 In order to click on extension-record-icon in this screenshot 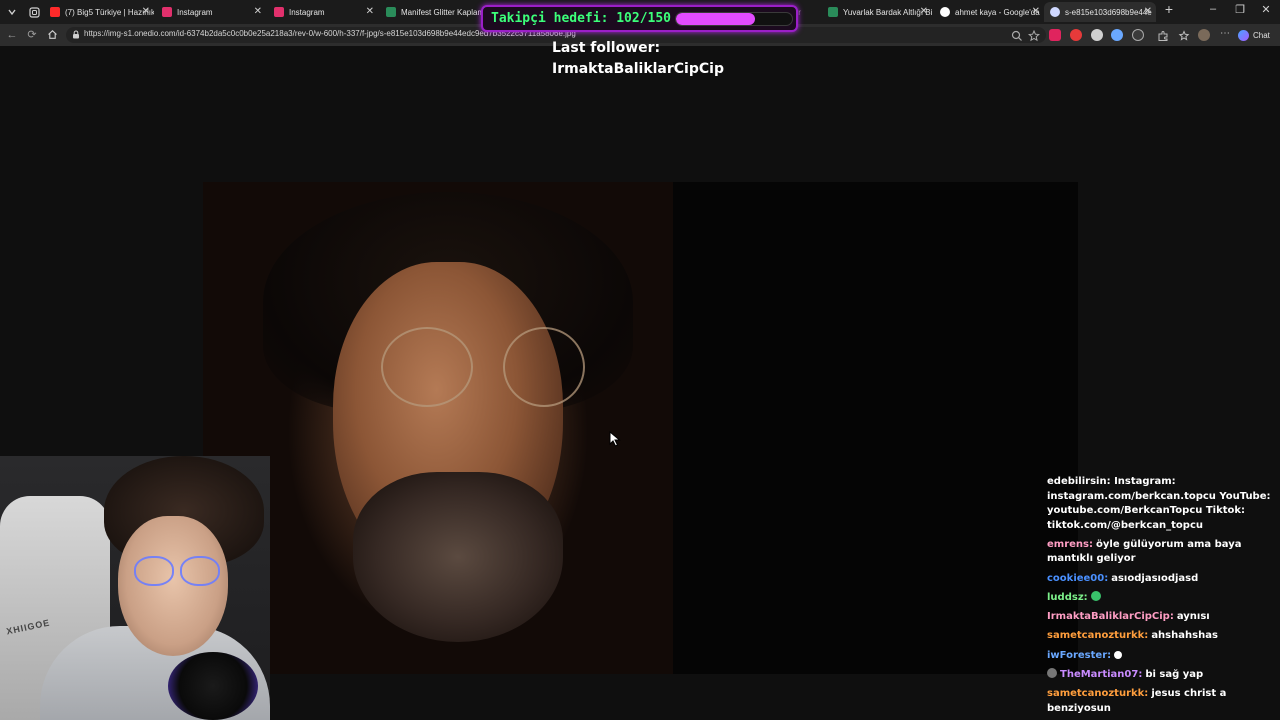, I will do `click(1076, 35)`.